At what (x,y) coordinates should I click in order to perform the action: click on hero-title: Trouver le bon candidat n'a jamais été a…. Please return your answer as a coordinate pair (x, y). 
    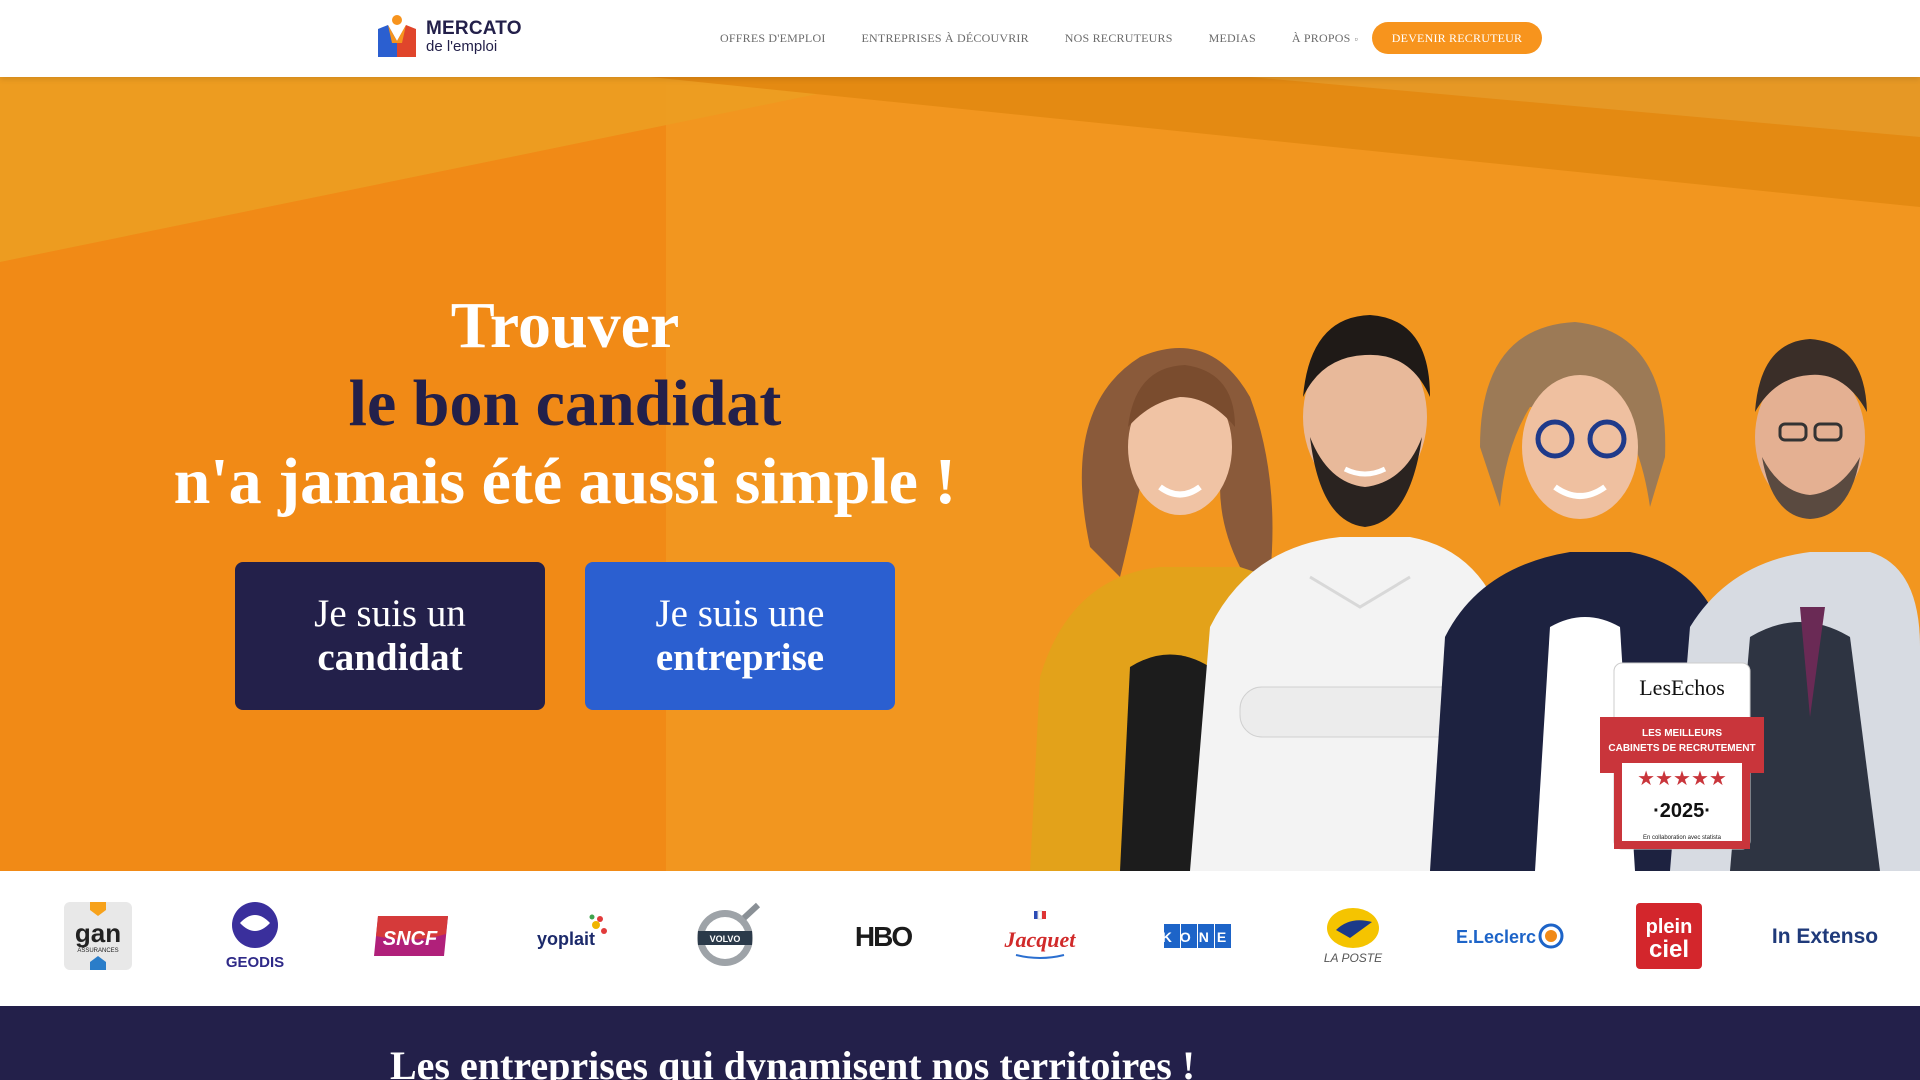
    Looking at the image, I should click on (565, 404).